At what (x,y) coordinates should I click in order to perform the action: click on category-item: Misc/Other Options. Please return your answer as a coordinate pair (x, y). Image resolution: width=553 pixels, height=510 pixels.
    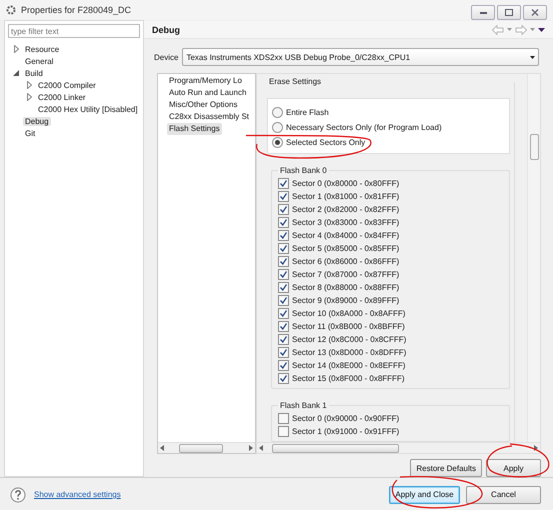
    Looking at the image, I should click on (203, 105).